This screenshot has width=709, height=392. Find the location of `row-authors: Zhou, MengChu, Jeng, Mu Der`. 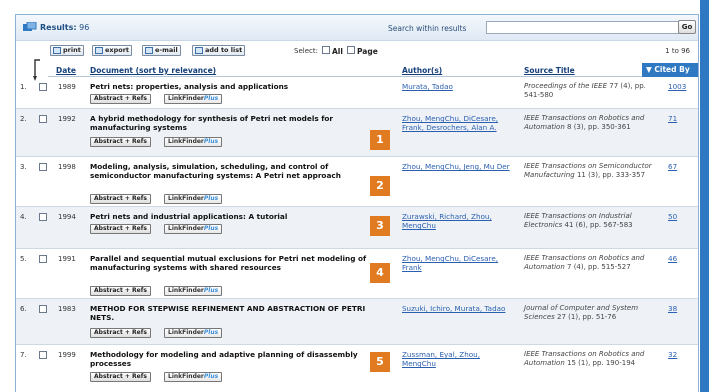

row-authors: Zhou, MengChu, Jeng, Mu Der is located at coordinates (458, 166).